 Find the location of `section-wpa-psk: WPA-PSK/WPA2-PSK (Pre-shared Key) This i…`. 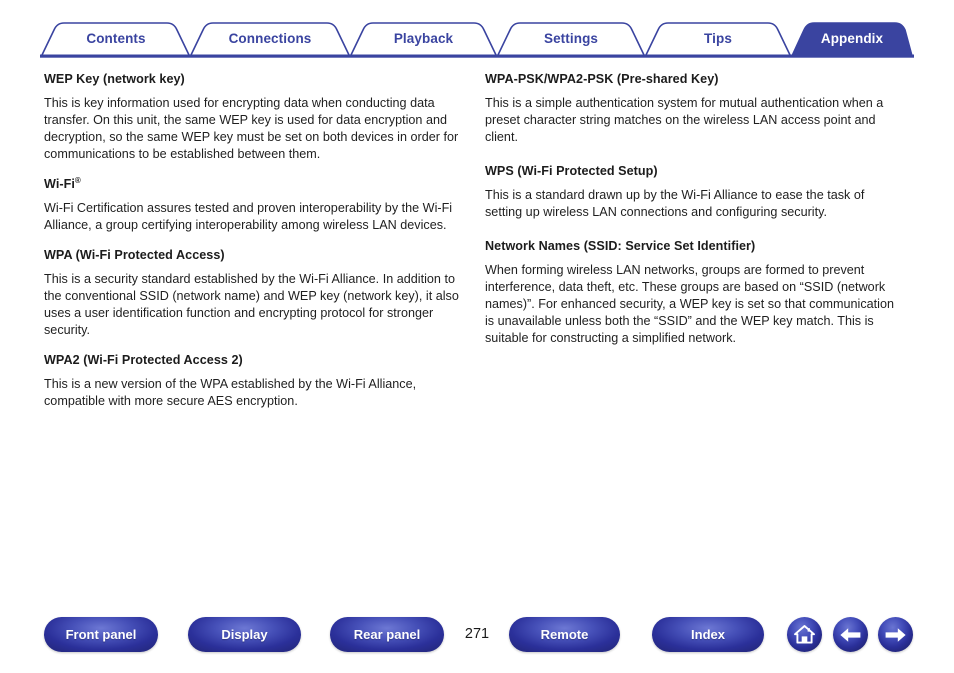

section-wpa-psk: WPA-PSK/WPA2-PSK (Pre-shared Key) This i… is located at coordinates (695, 109).